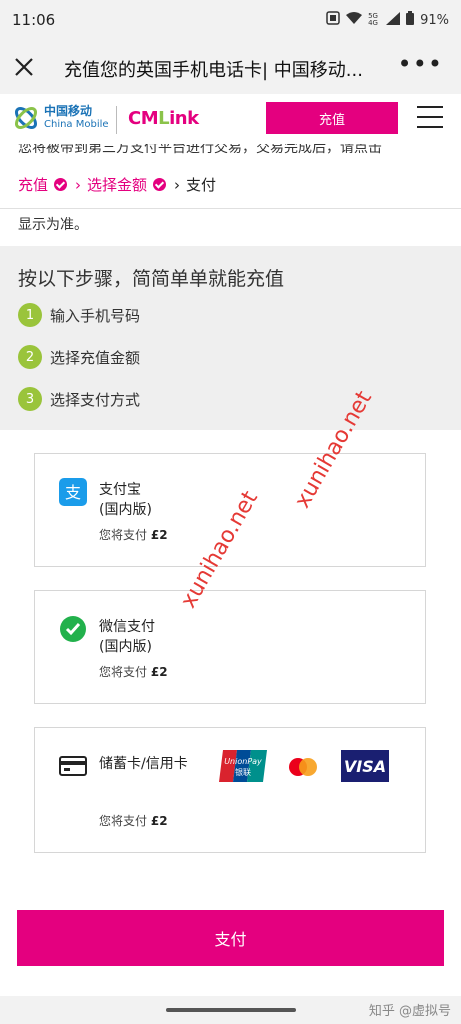  What do you see at coordinates (303, 767) in the screenshot?
I see `mastercard-logo` at bounding box center [303, 767].